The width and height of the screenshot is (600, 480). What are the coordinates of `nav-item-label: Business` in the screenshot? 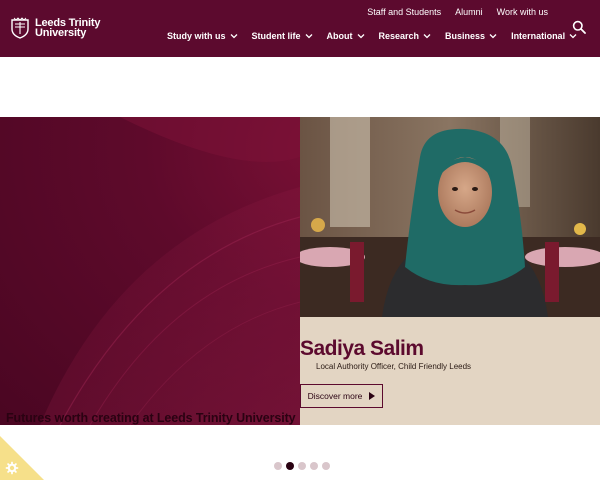 It's located at (465, 36).